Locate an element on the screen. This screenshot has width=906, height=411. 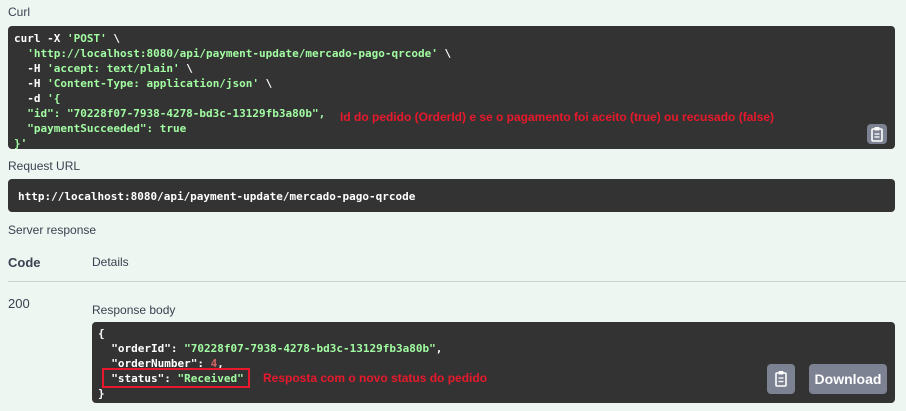
response-copy-button is located at coordinates (781, 379).